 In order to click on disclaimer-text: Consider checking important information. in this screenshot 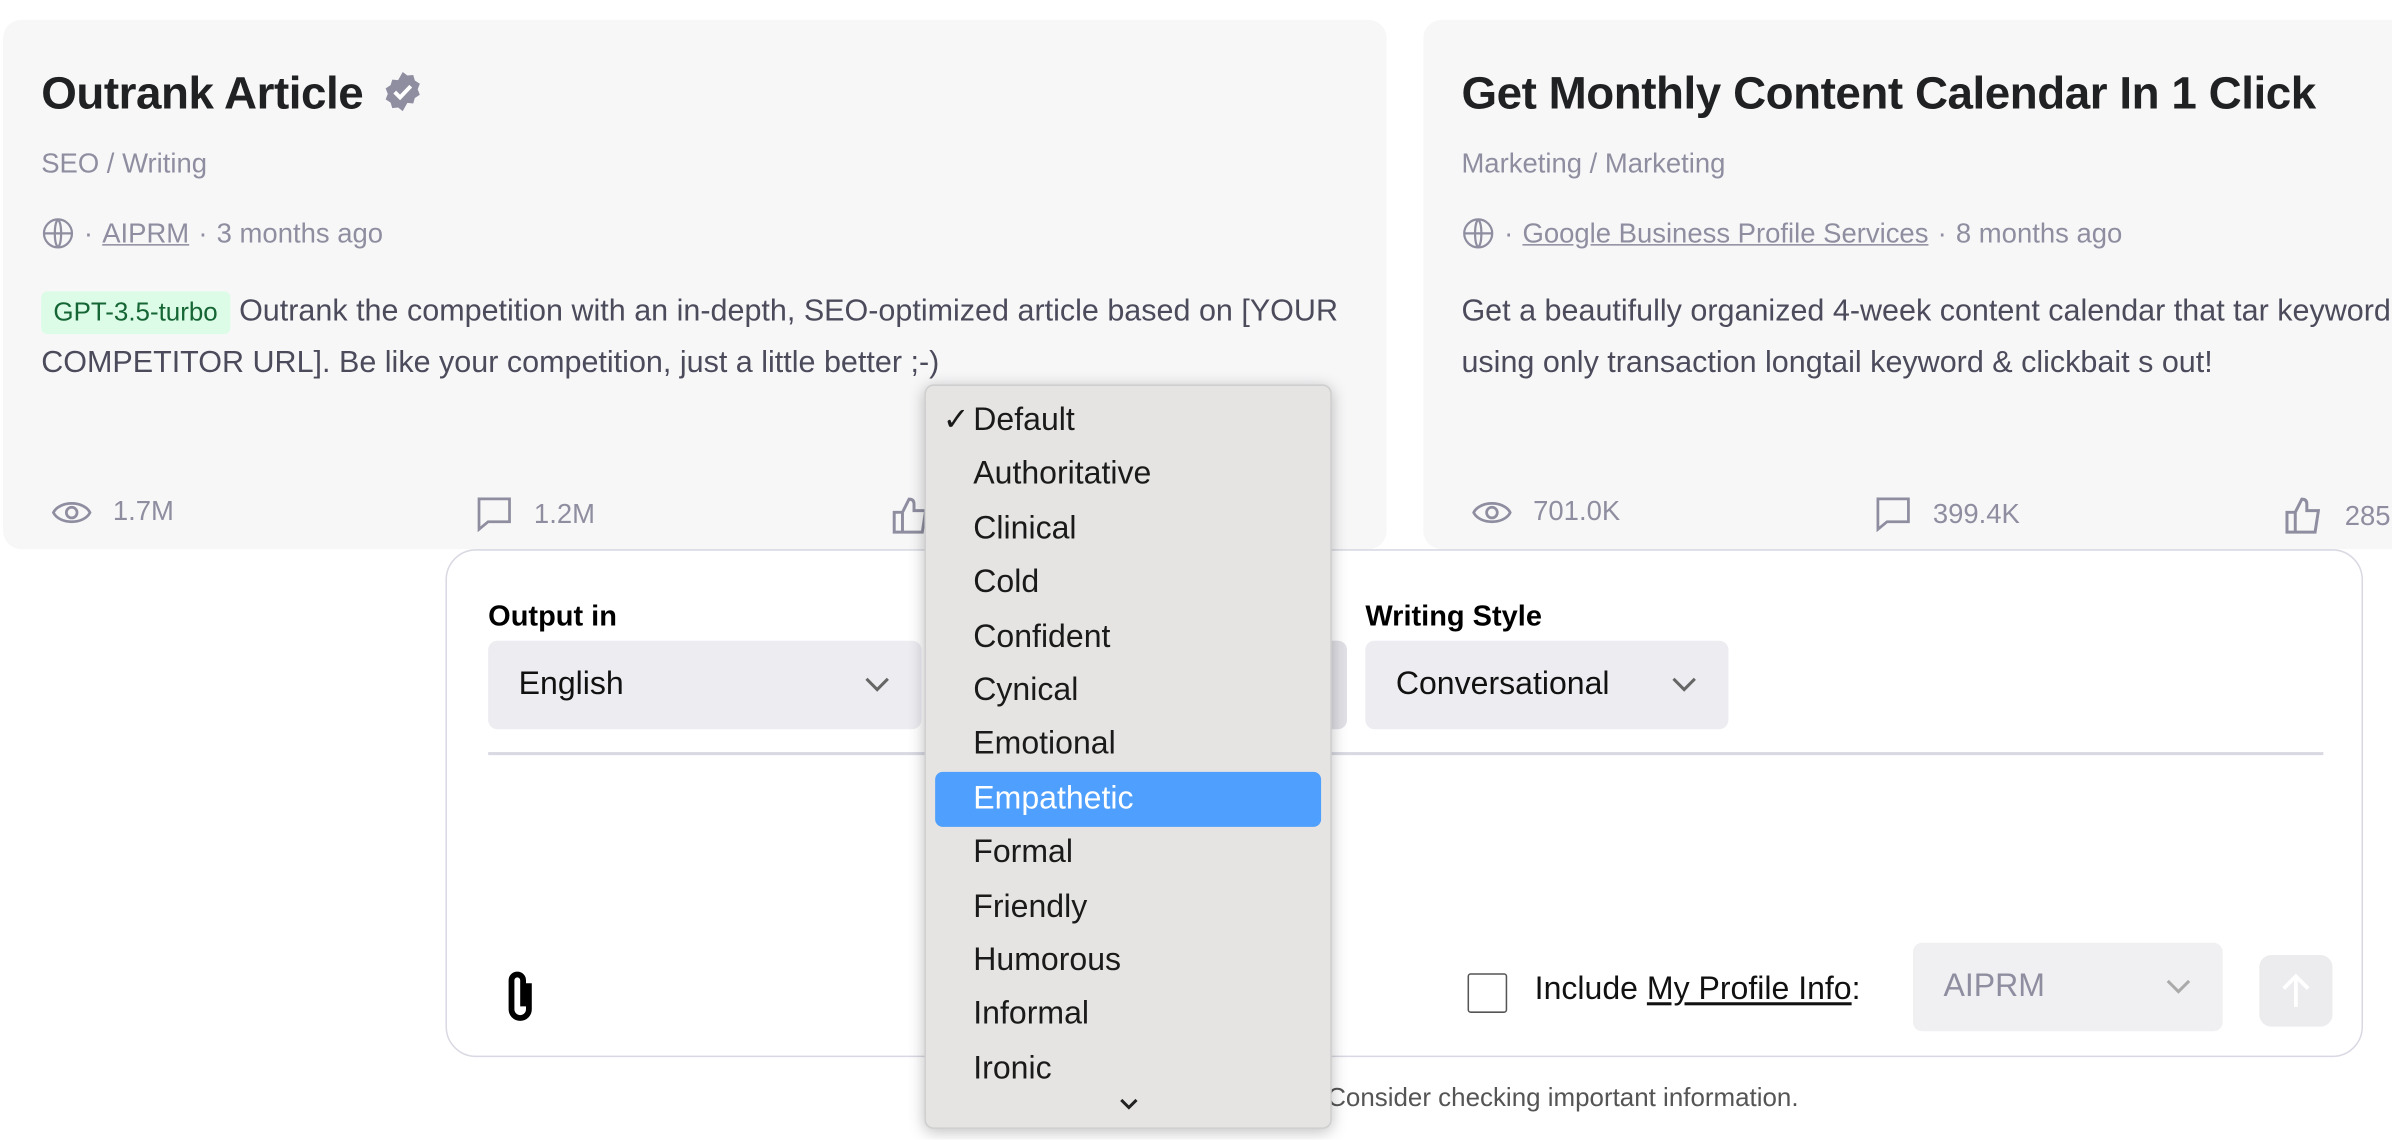, I will do `click(1563, 1098)`.